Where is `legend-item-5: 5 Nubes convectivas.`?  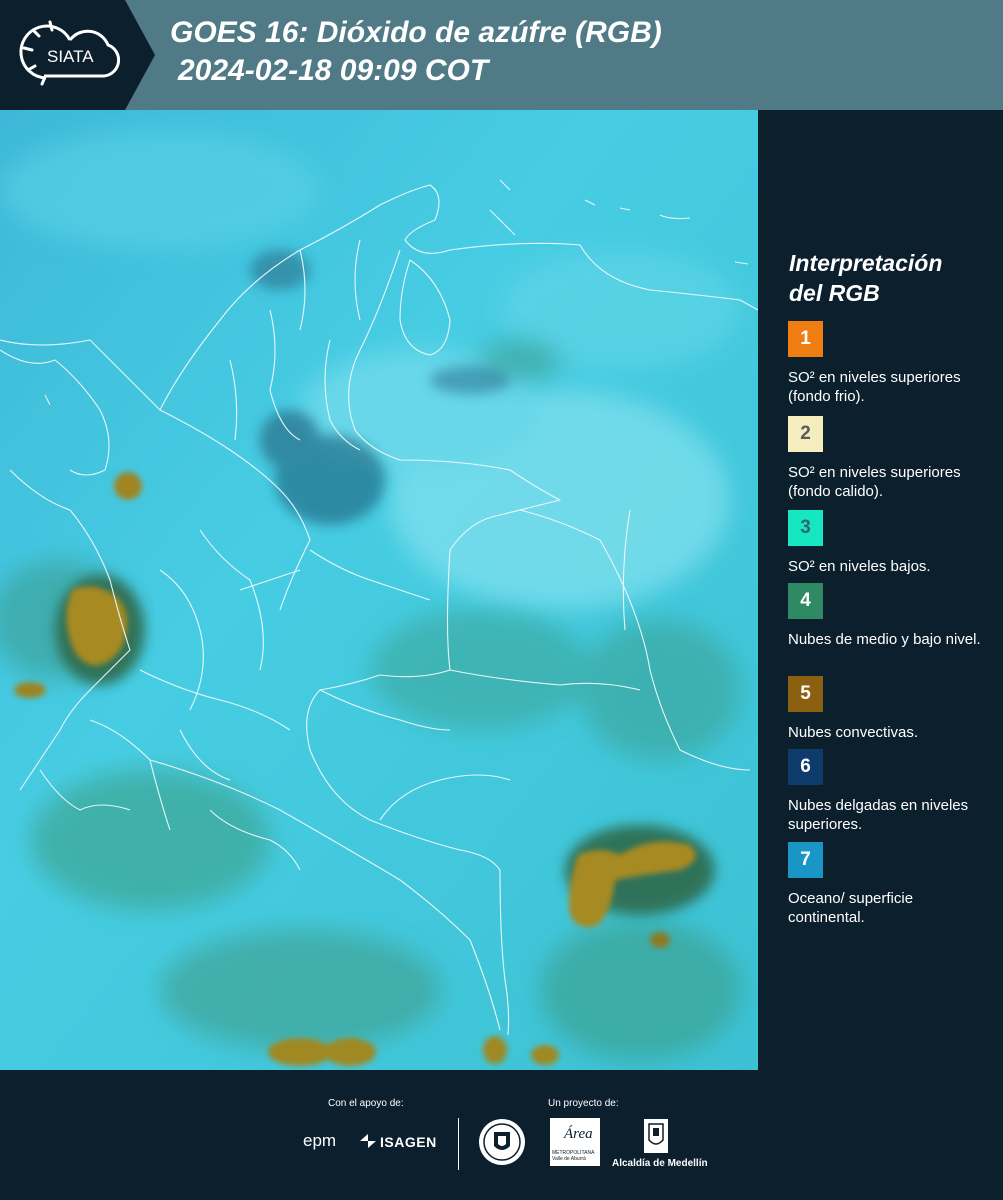
legend-item-5: 5 Nubes convectivas. is located at coordinates (890, 709).